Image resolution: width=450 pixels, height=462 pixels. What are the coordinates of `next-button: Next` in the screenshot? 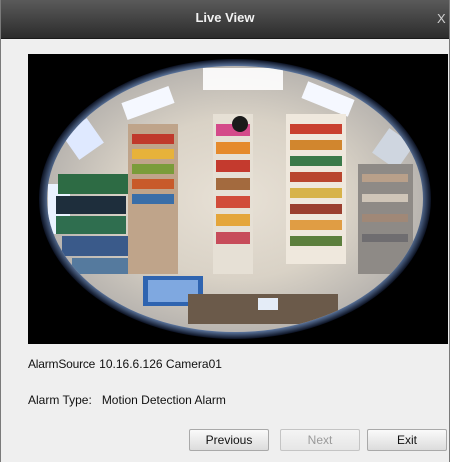 It's located at (320, 440).